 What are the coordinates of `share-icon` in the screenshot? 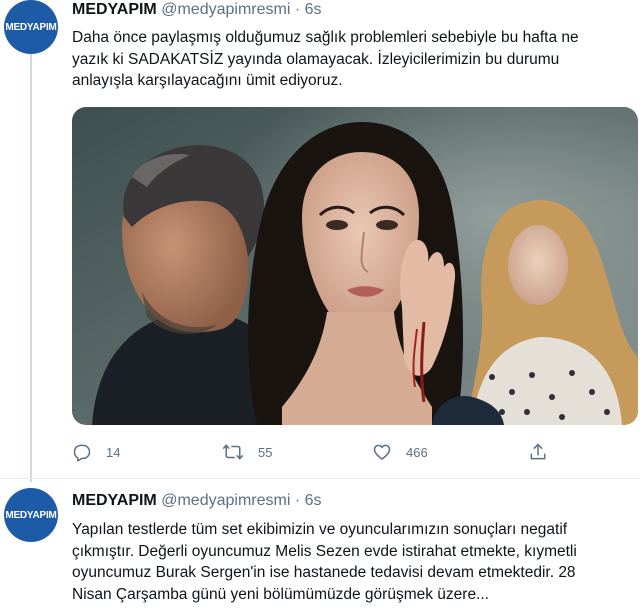 It's located at (538, 451).